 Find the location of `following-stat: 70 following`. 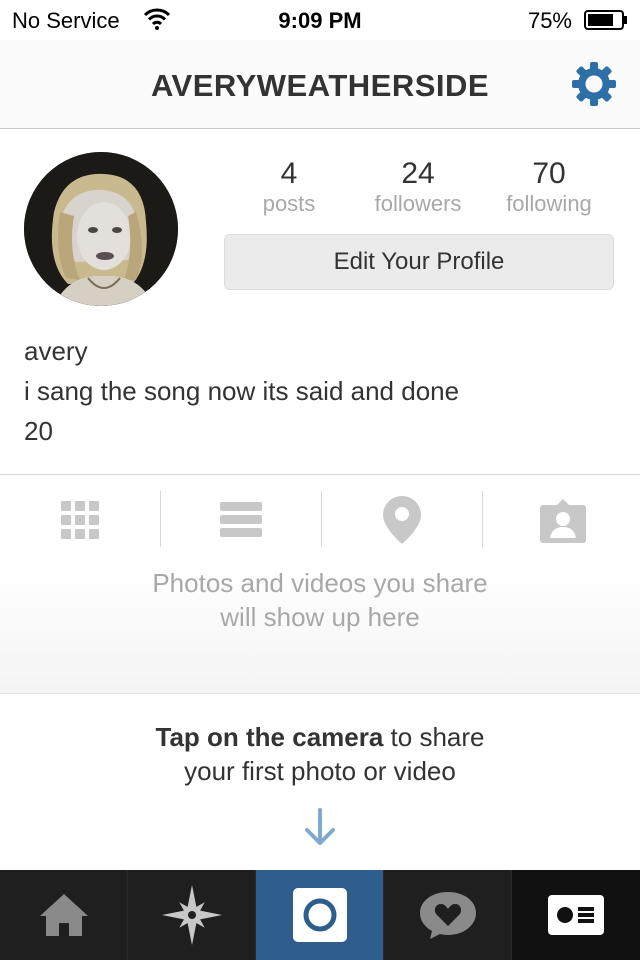

following-stat: 70 following is located at coordinates (549, 187).